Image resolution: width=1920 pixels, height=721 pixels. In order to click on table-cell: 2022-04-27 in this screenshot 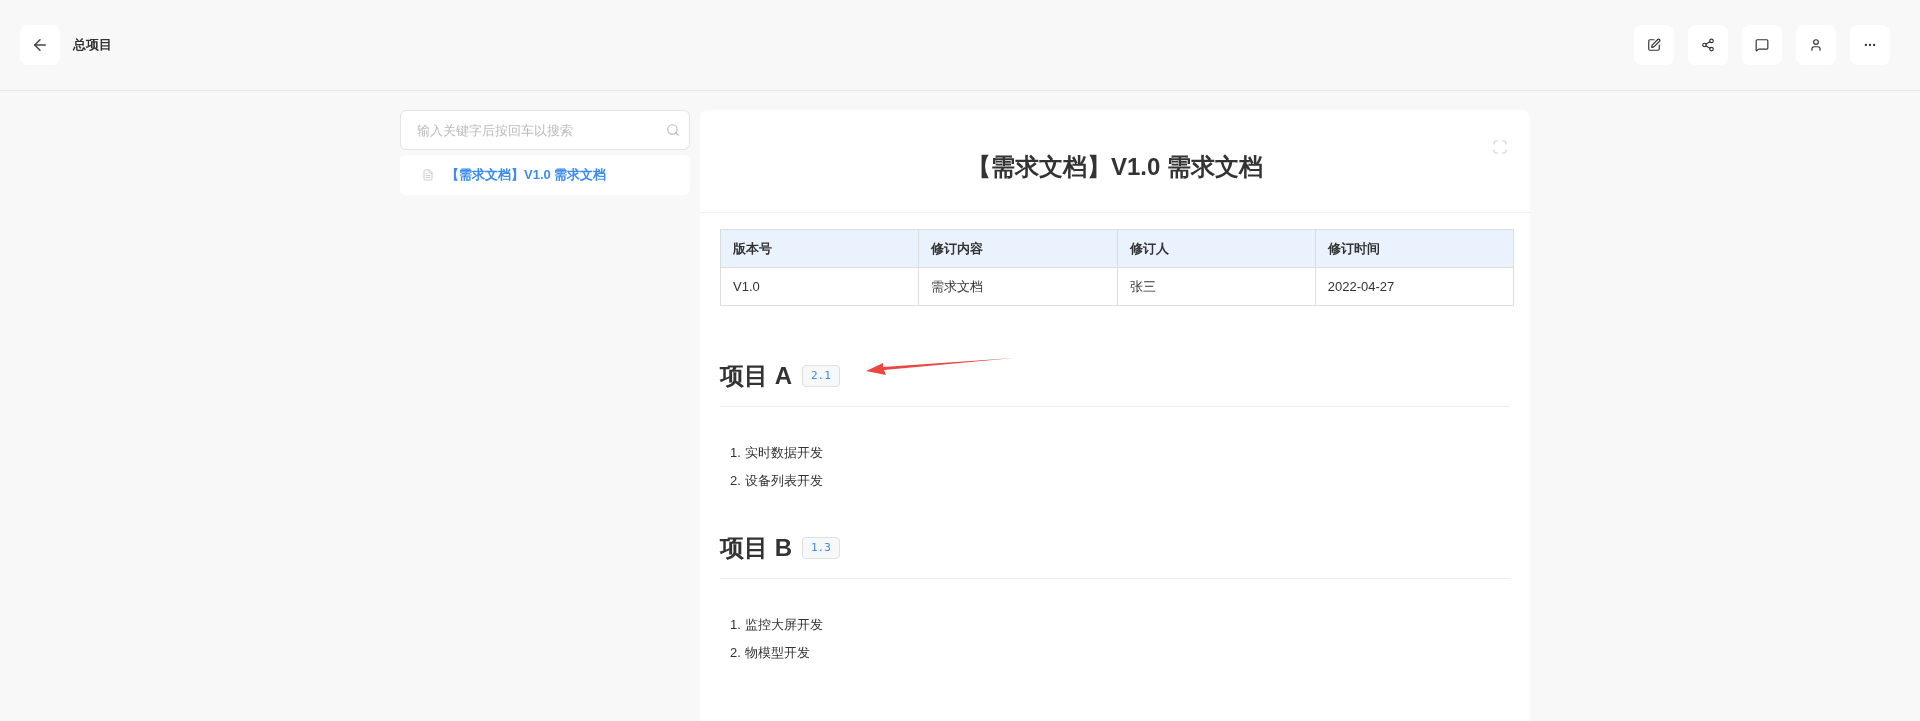, I will do `click(1414, 286)`.